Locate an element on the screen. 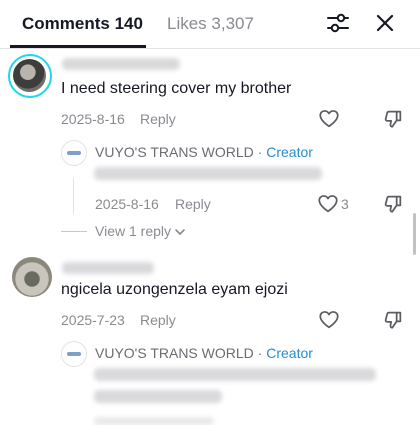 The height and width of the screenshot is (425, 420). tab-likes: Likes 3,307 is located at coordinates (210, 24).